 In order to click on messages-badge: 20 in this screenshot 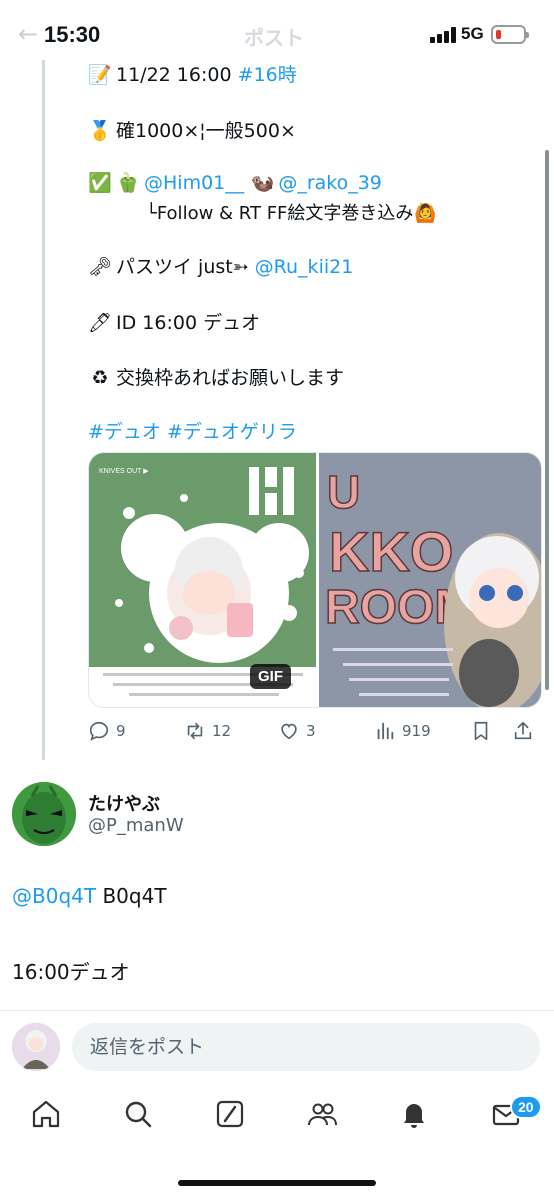, I will do `click(526, 1107)`.